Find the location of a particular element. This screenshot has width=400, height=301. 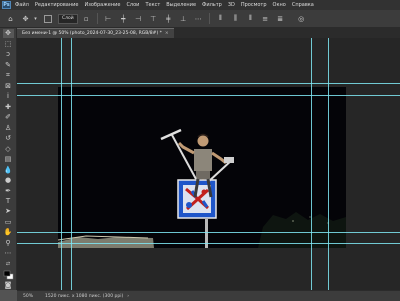

swap-colors-icon: ⇄ is located at coordinates (8, 264).